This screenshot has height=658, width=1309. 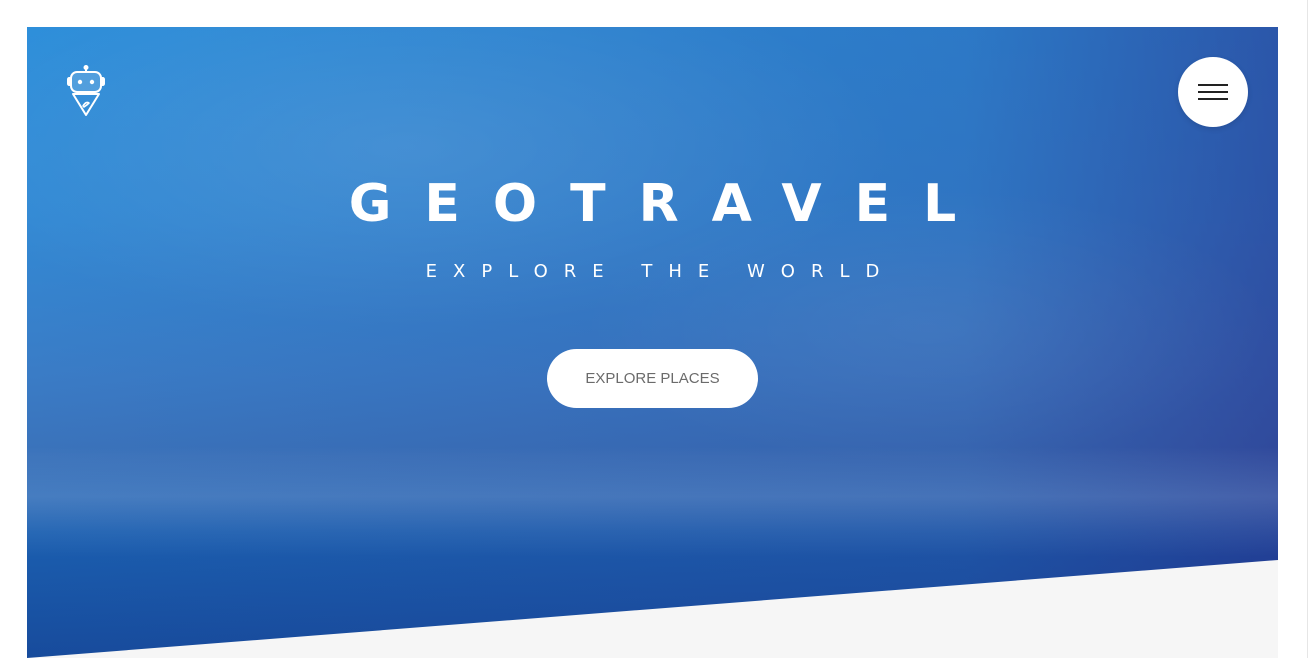 I want to click on hamburger-menu-button, so click(x=1213, y=92).